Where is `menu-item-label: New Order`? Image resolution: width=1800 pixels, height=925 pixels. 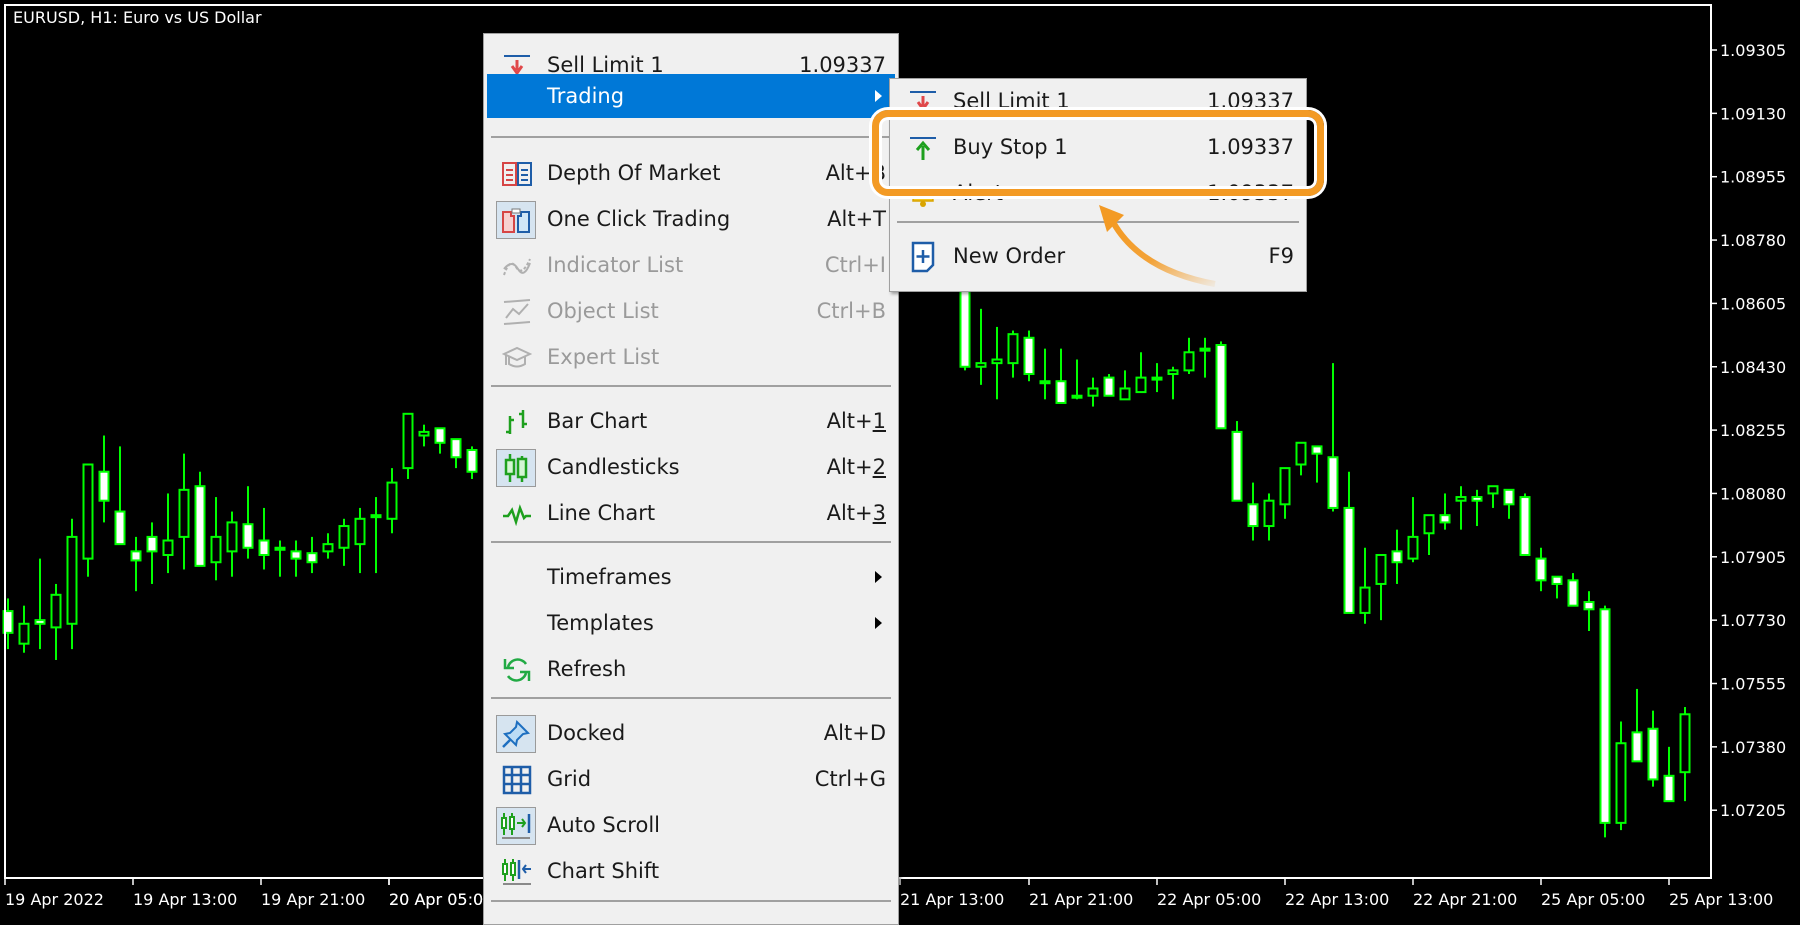 menu-item-label: New Order is located at coordinates (1009, 256).